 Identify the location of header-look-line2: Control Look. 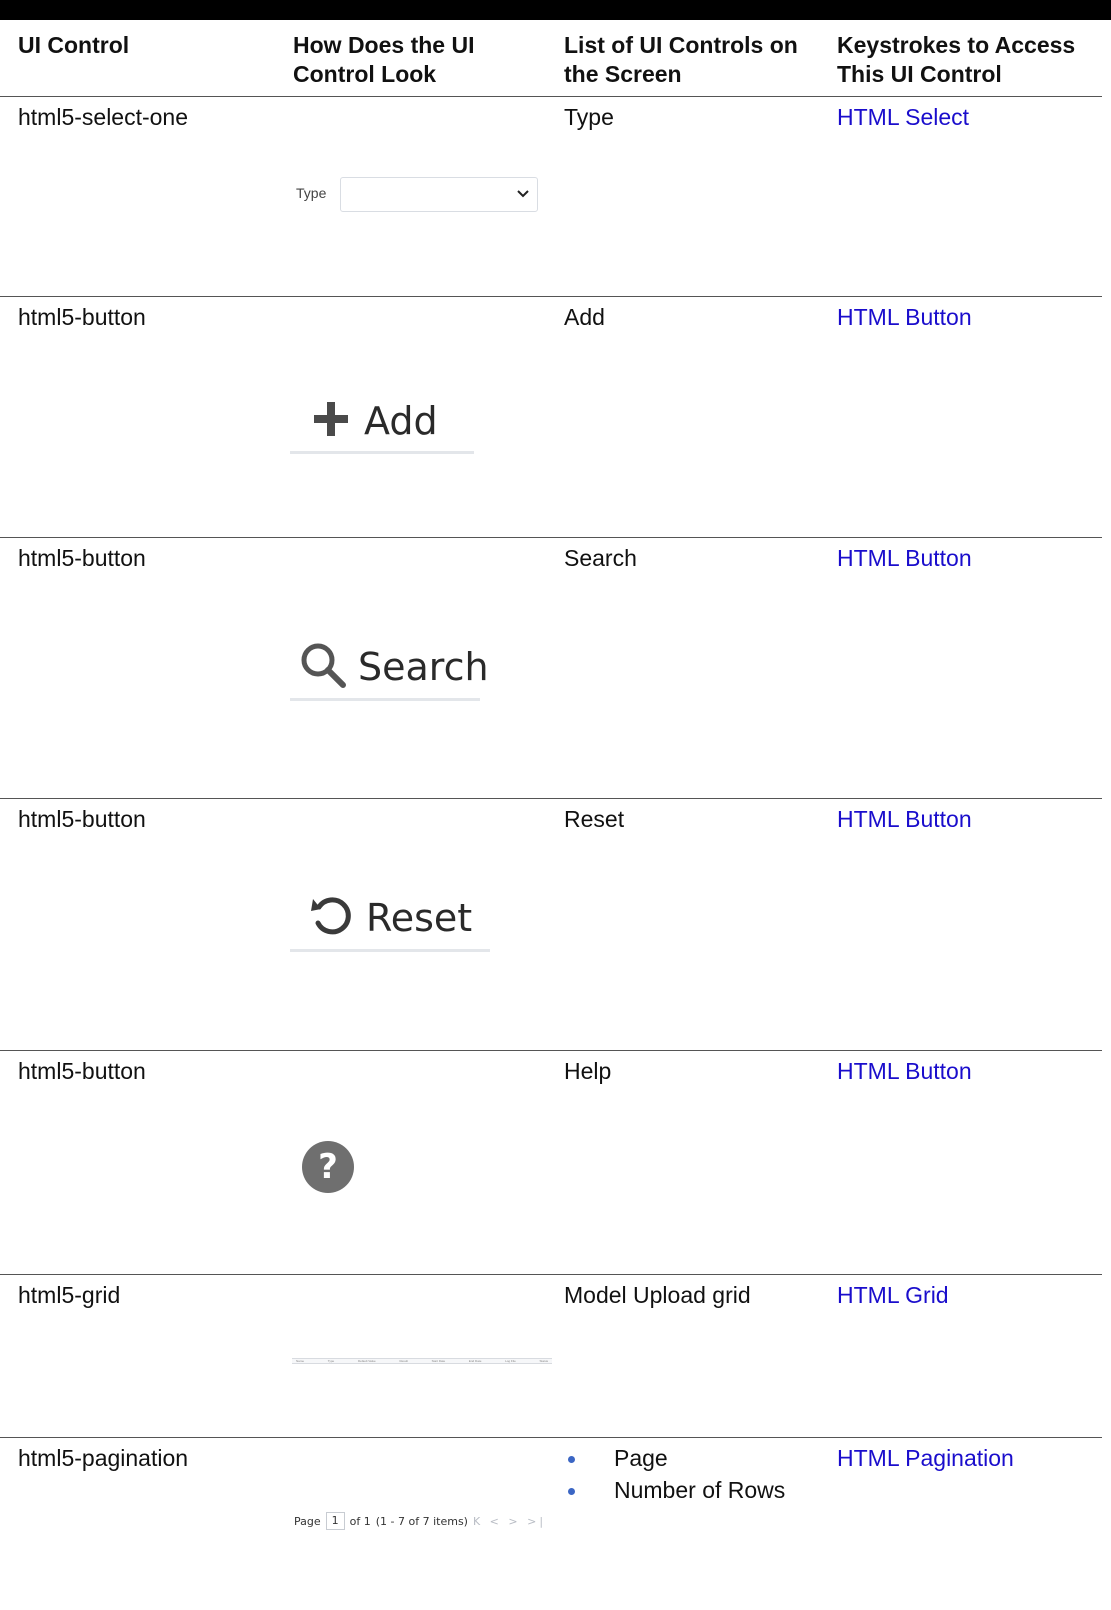
(365, 74).